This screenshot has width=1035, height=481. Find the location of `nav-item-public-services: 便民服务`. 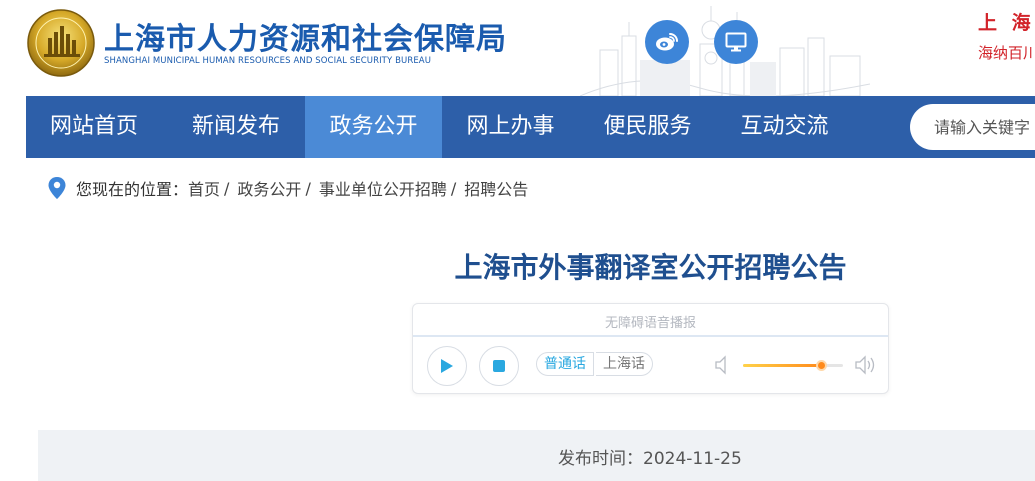

nav-item-public-services: 便民服务 is located at coordinates (647, 127).